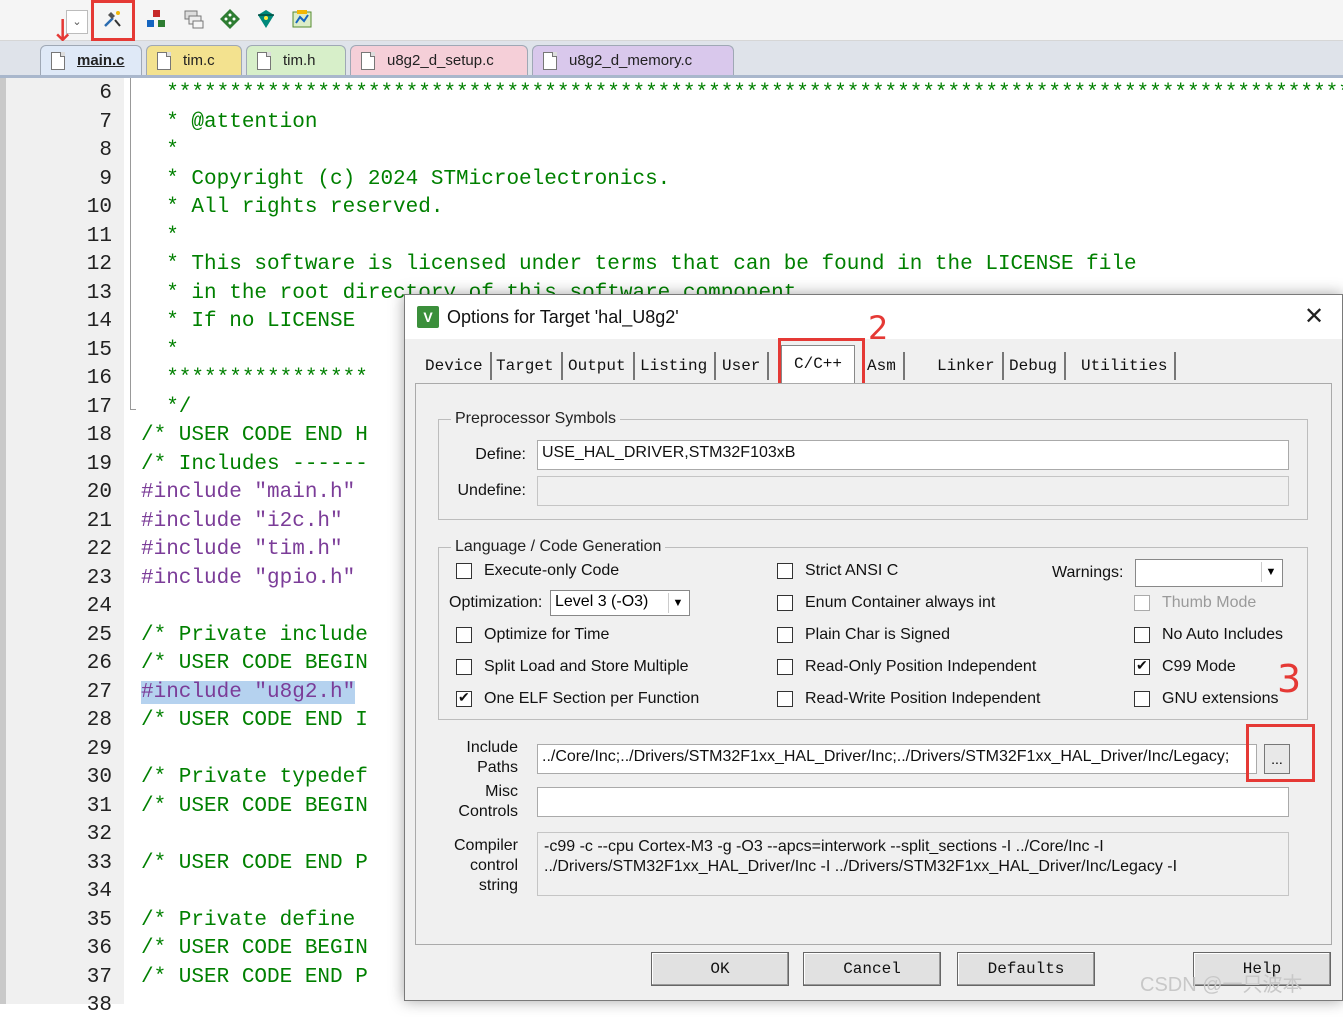 The image size is (1343, 1017). What do you see at coordinates (166, 407) in the screenshot?
I see `code-line: */` at bounding box center [166, 407].